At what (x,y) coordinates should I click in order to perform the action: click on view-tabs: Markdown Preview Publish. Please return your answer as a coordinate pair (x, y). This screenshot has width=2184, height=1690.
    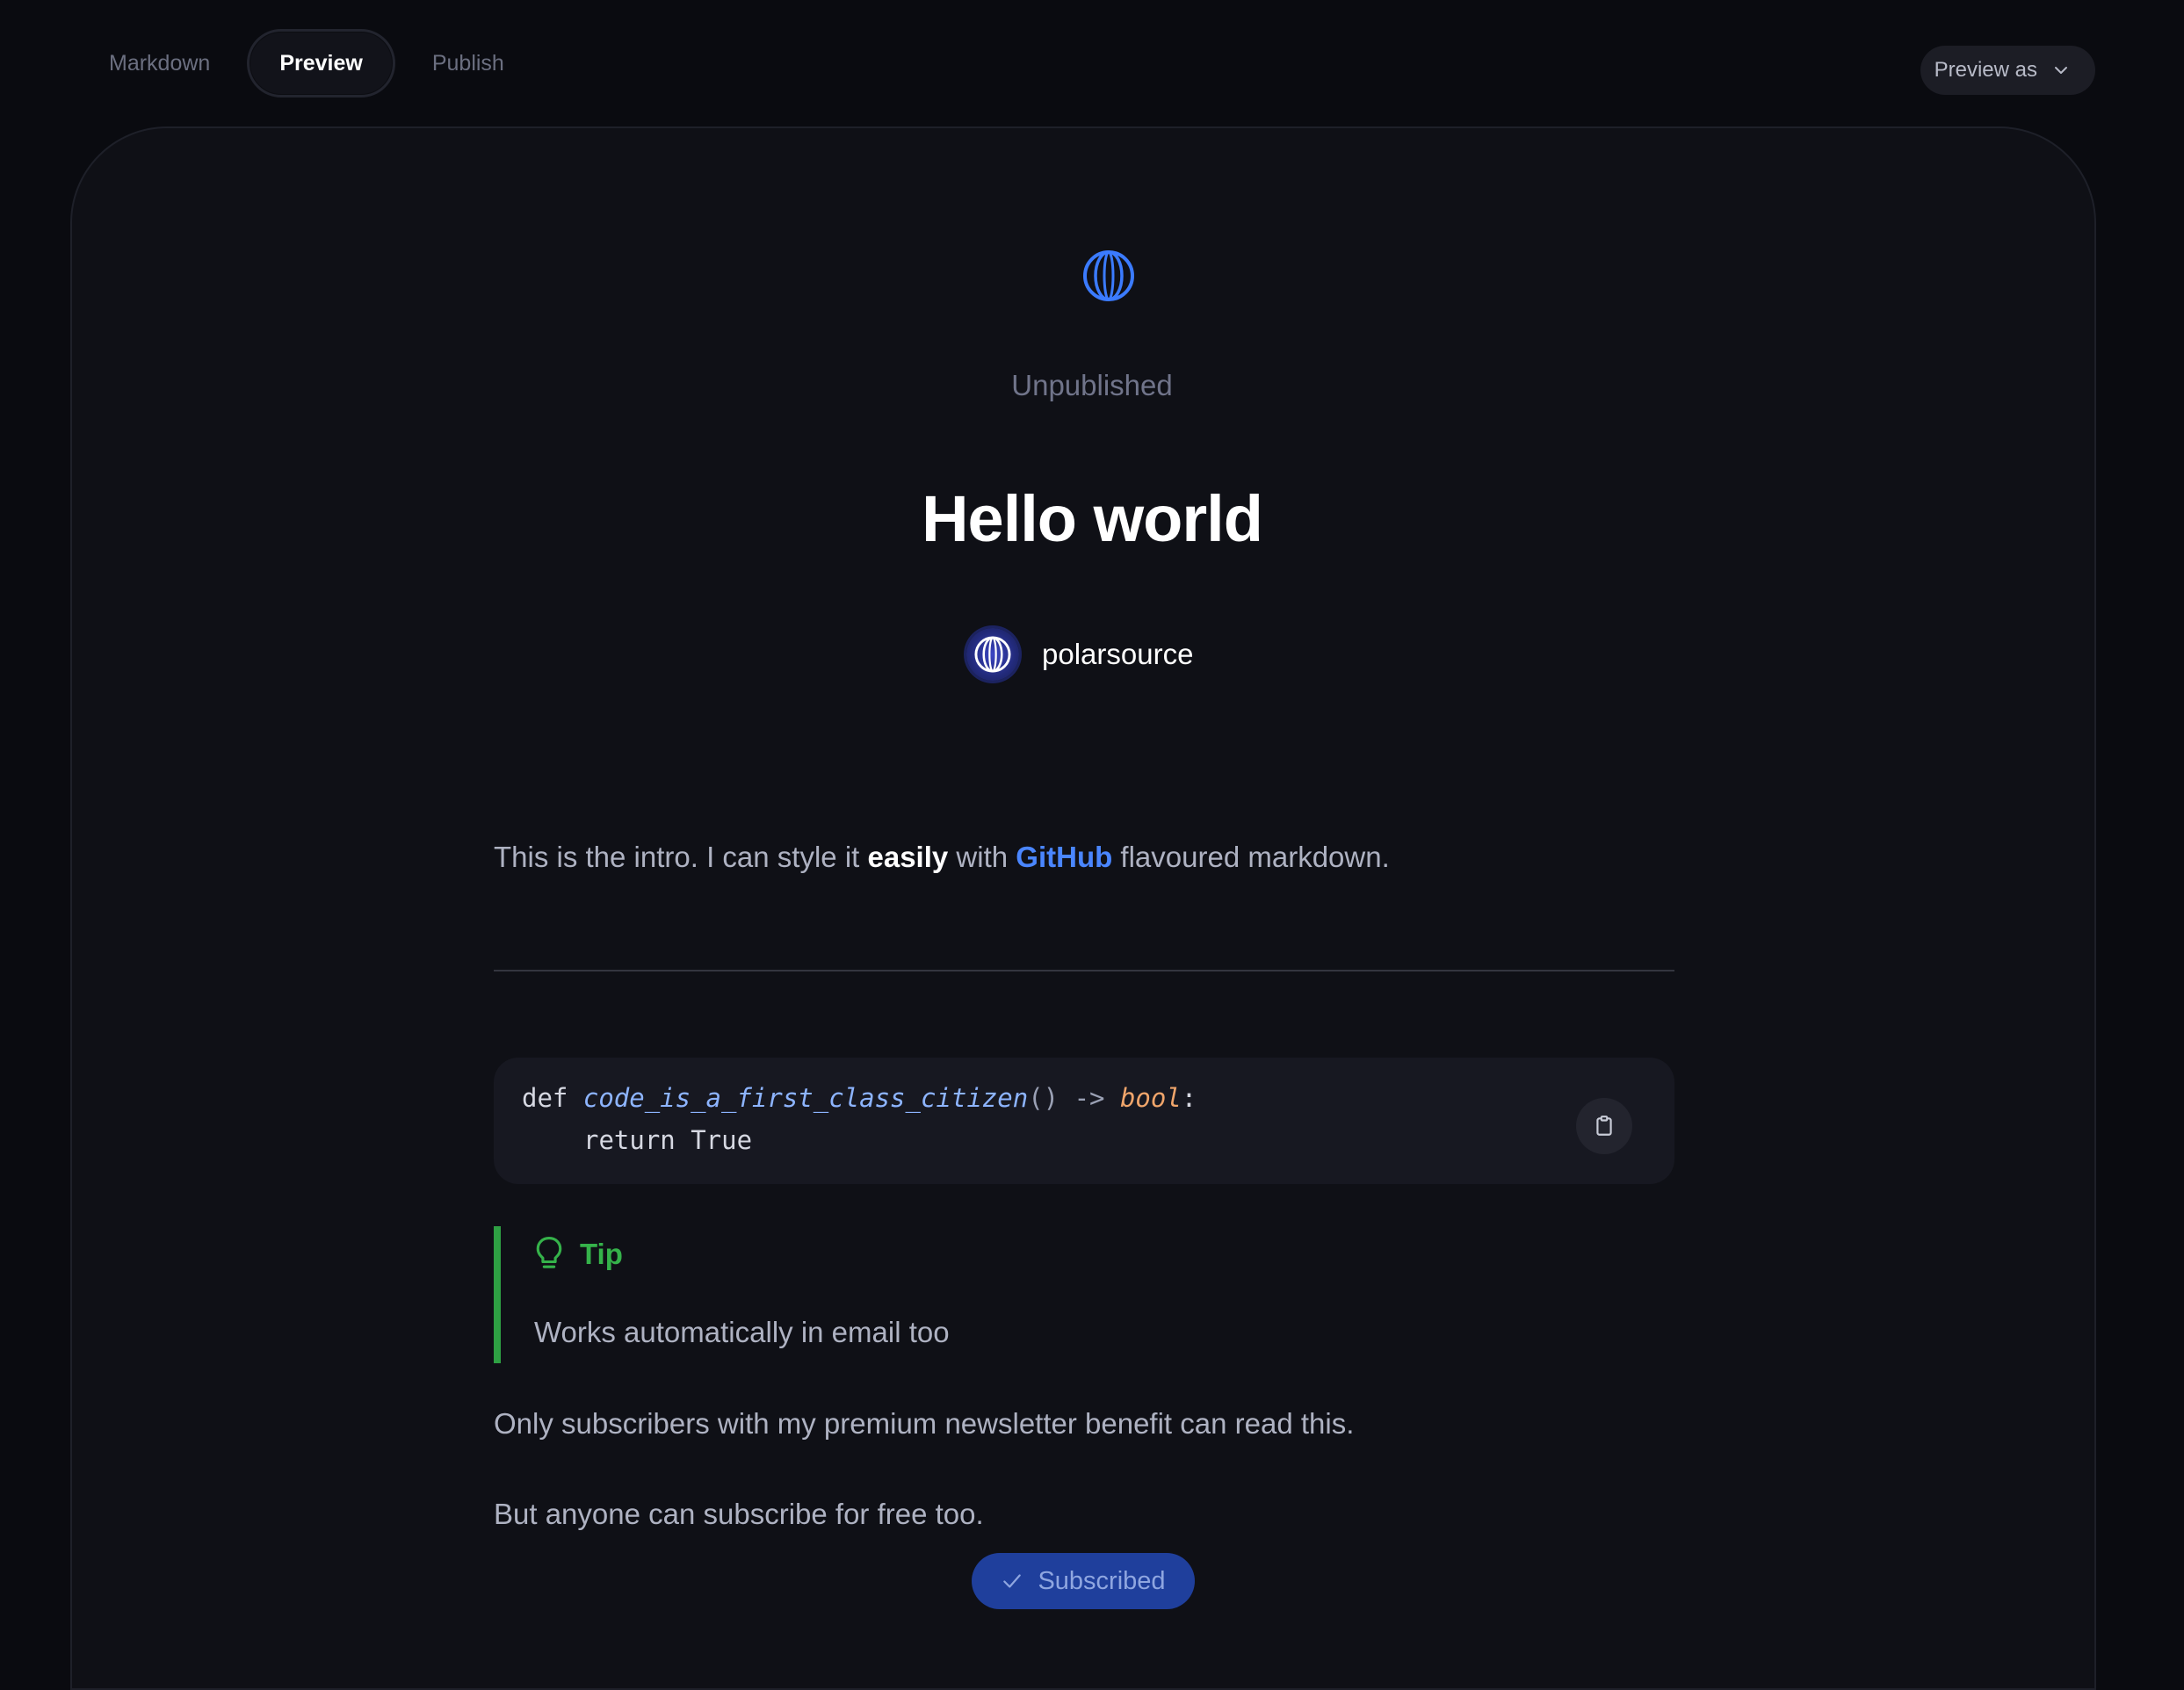
    Looking at the image, I should click on (306, 63).